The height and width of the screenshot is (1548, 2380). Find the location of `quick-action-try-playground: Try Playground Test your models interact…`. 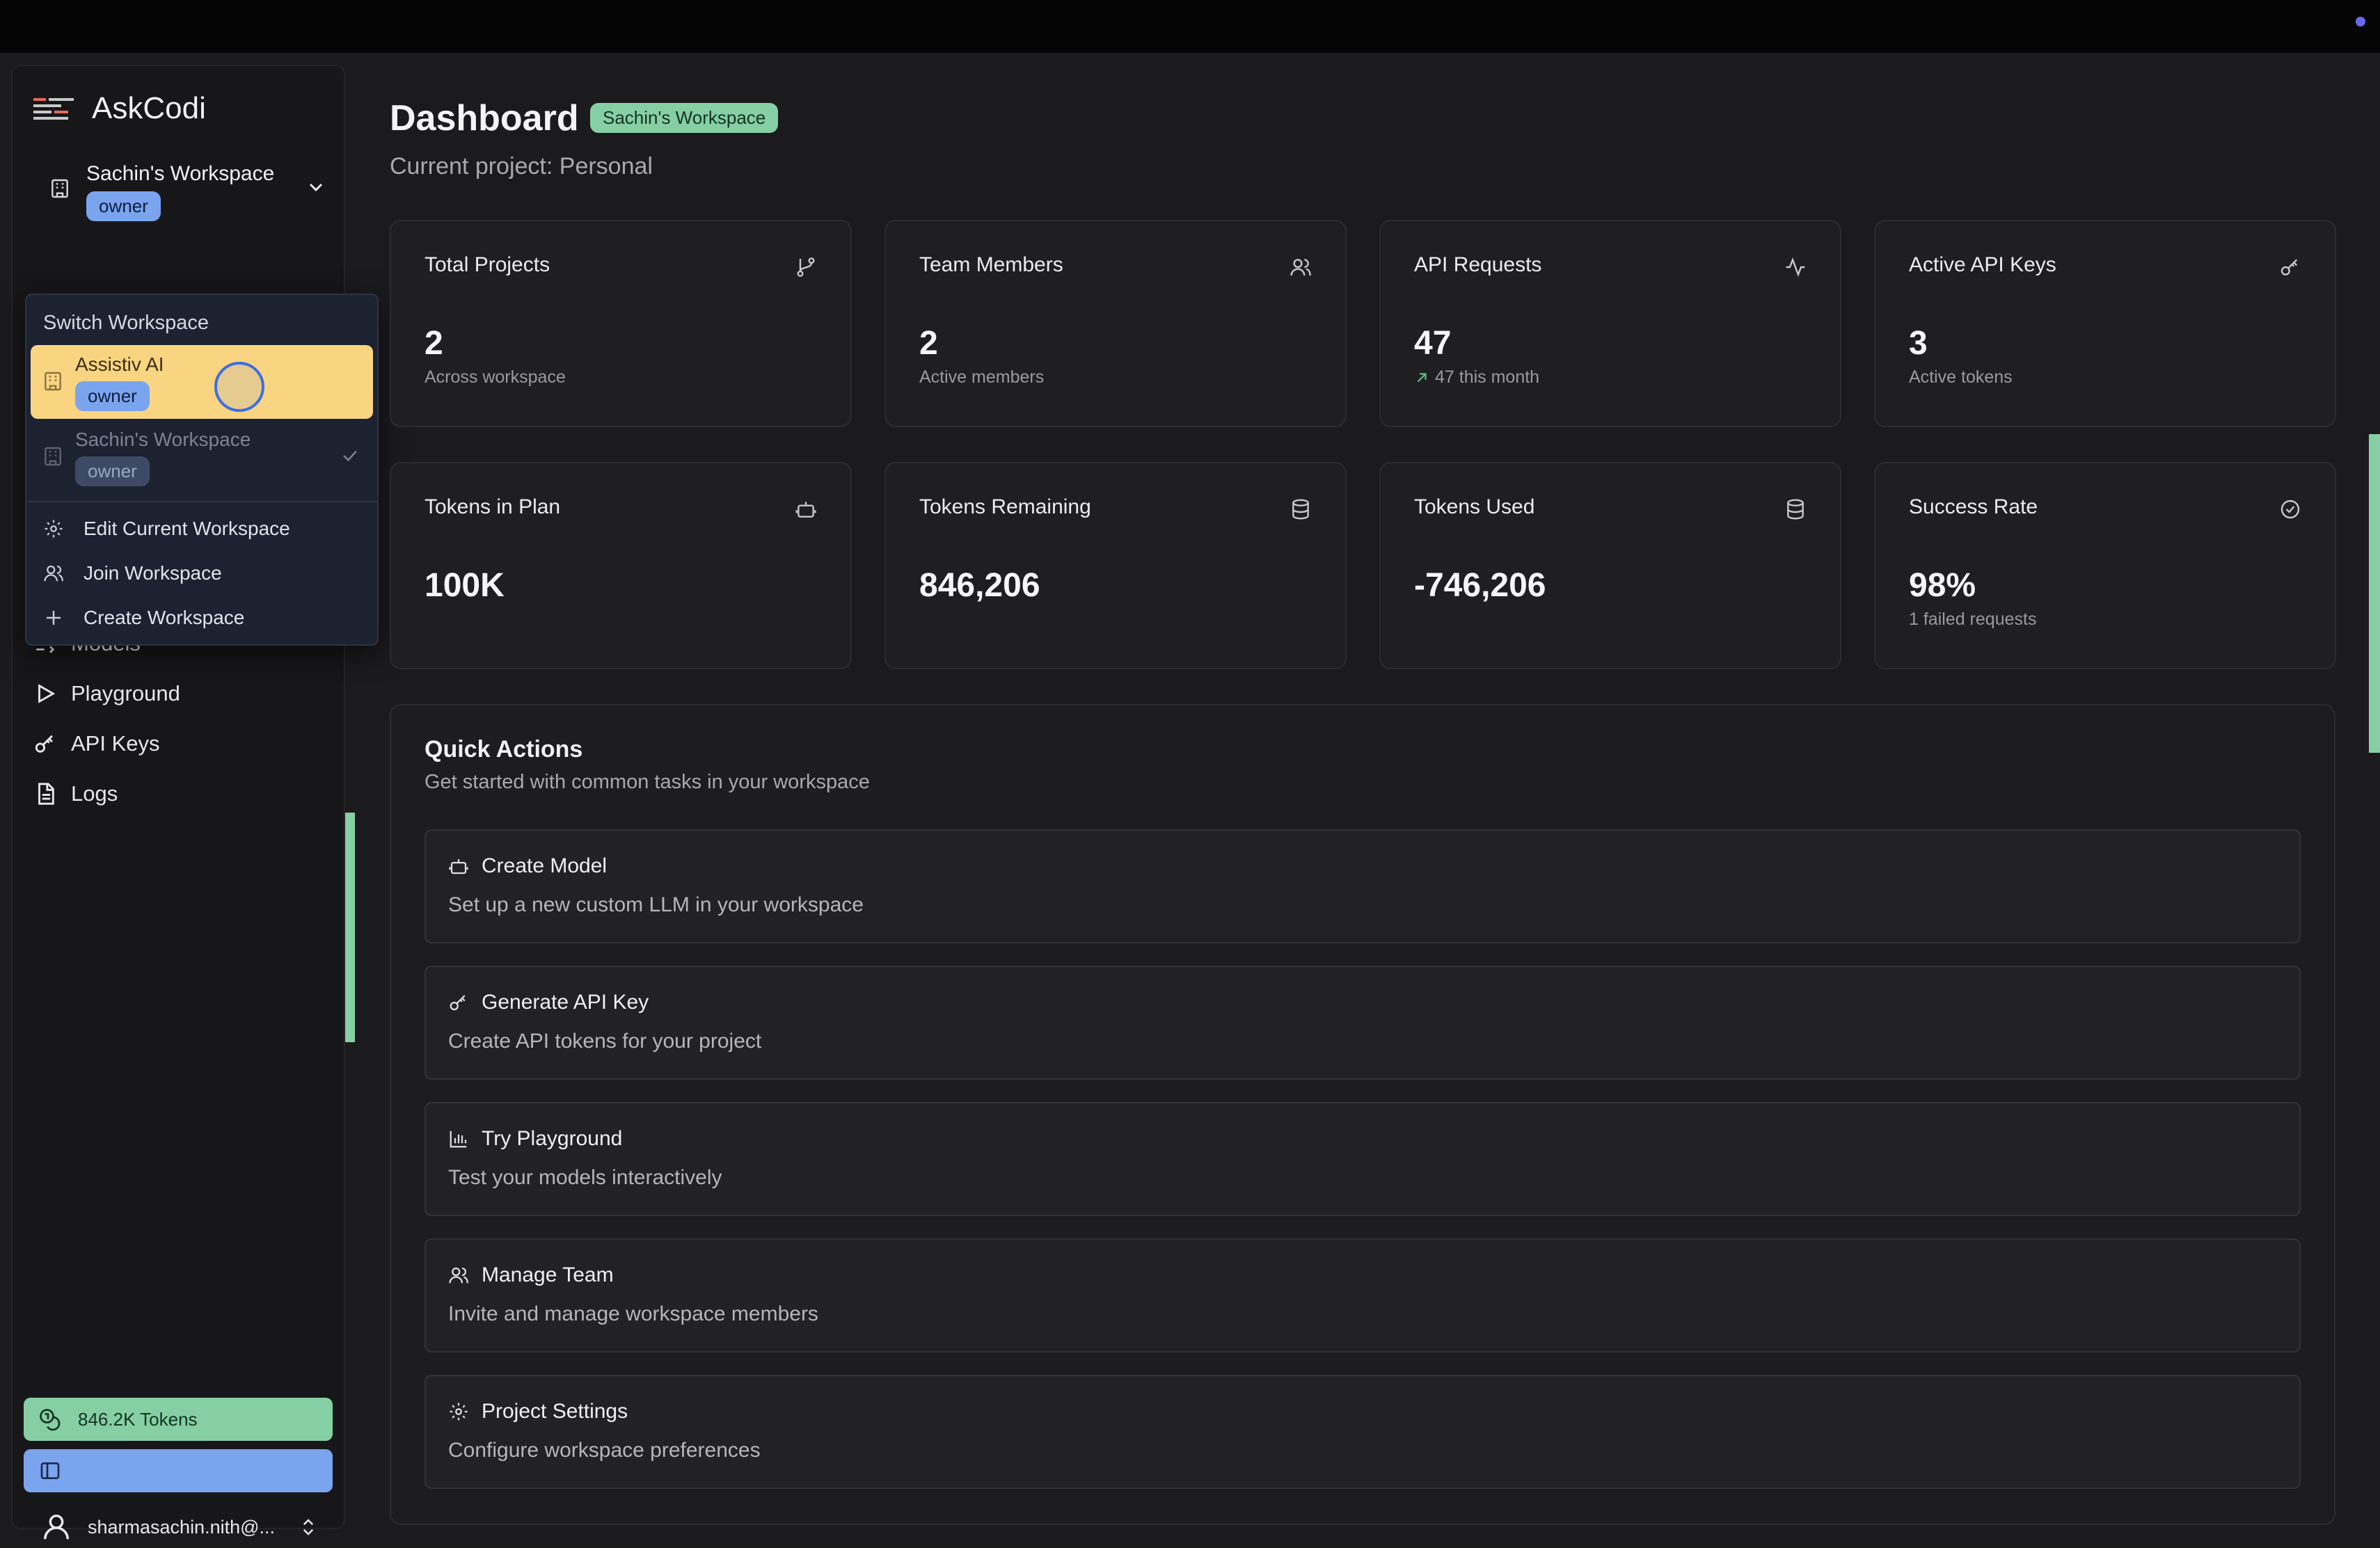

quick-action-try-playground: Try Playground Test your models interact… is located at coordinates (1363, 1159).